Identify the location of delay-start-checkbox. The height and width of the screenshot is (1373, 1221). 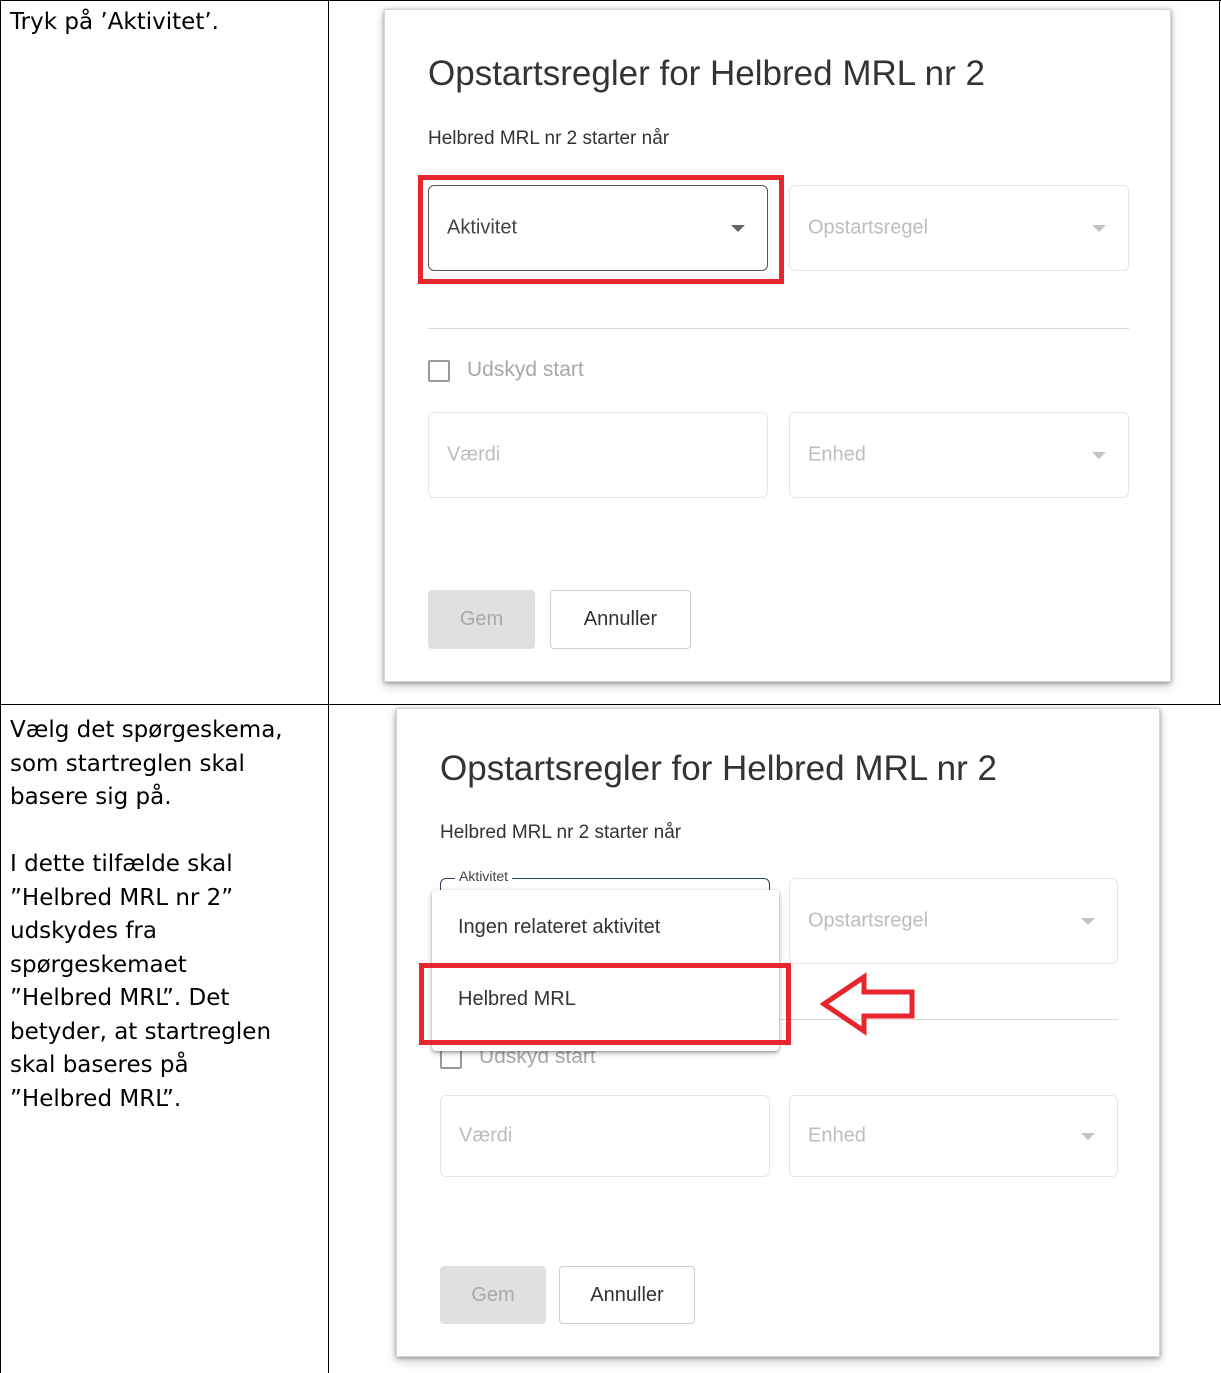
(439, 371).